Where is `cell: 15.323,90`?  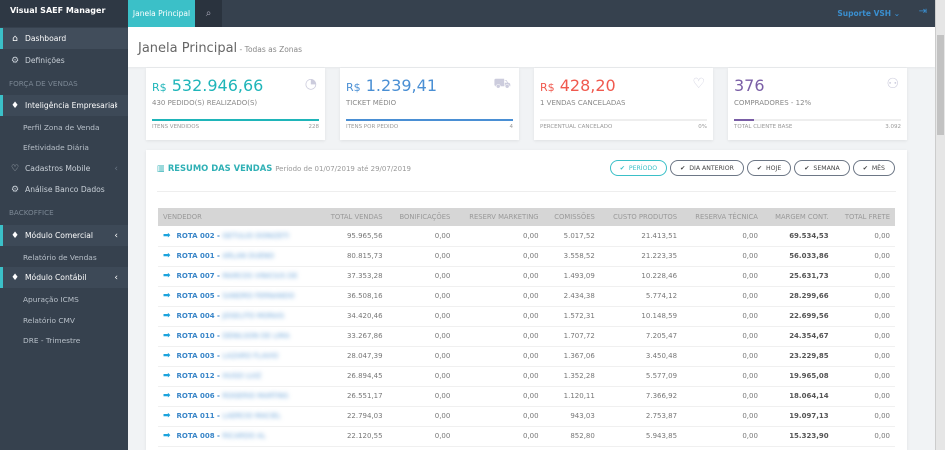
cell: 15.323,90 is located at coordinates (798, 436).